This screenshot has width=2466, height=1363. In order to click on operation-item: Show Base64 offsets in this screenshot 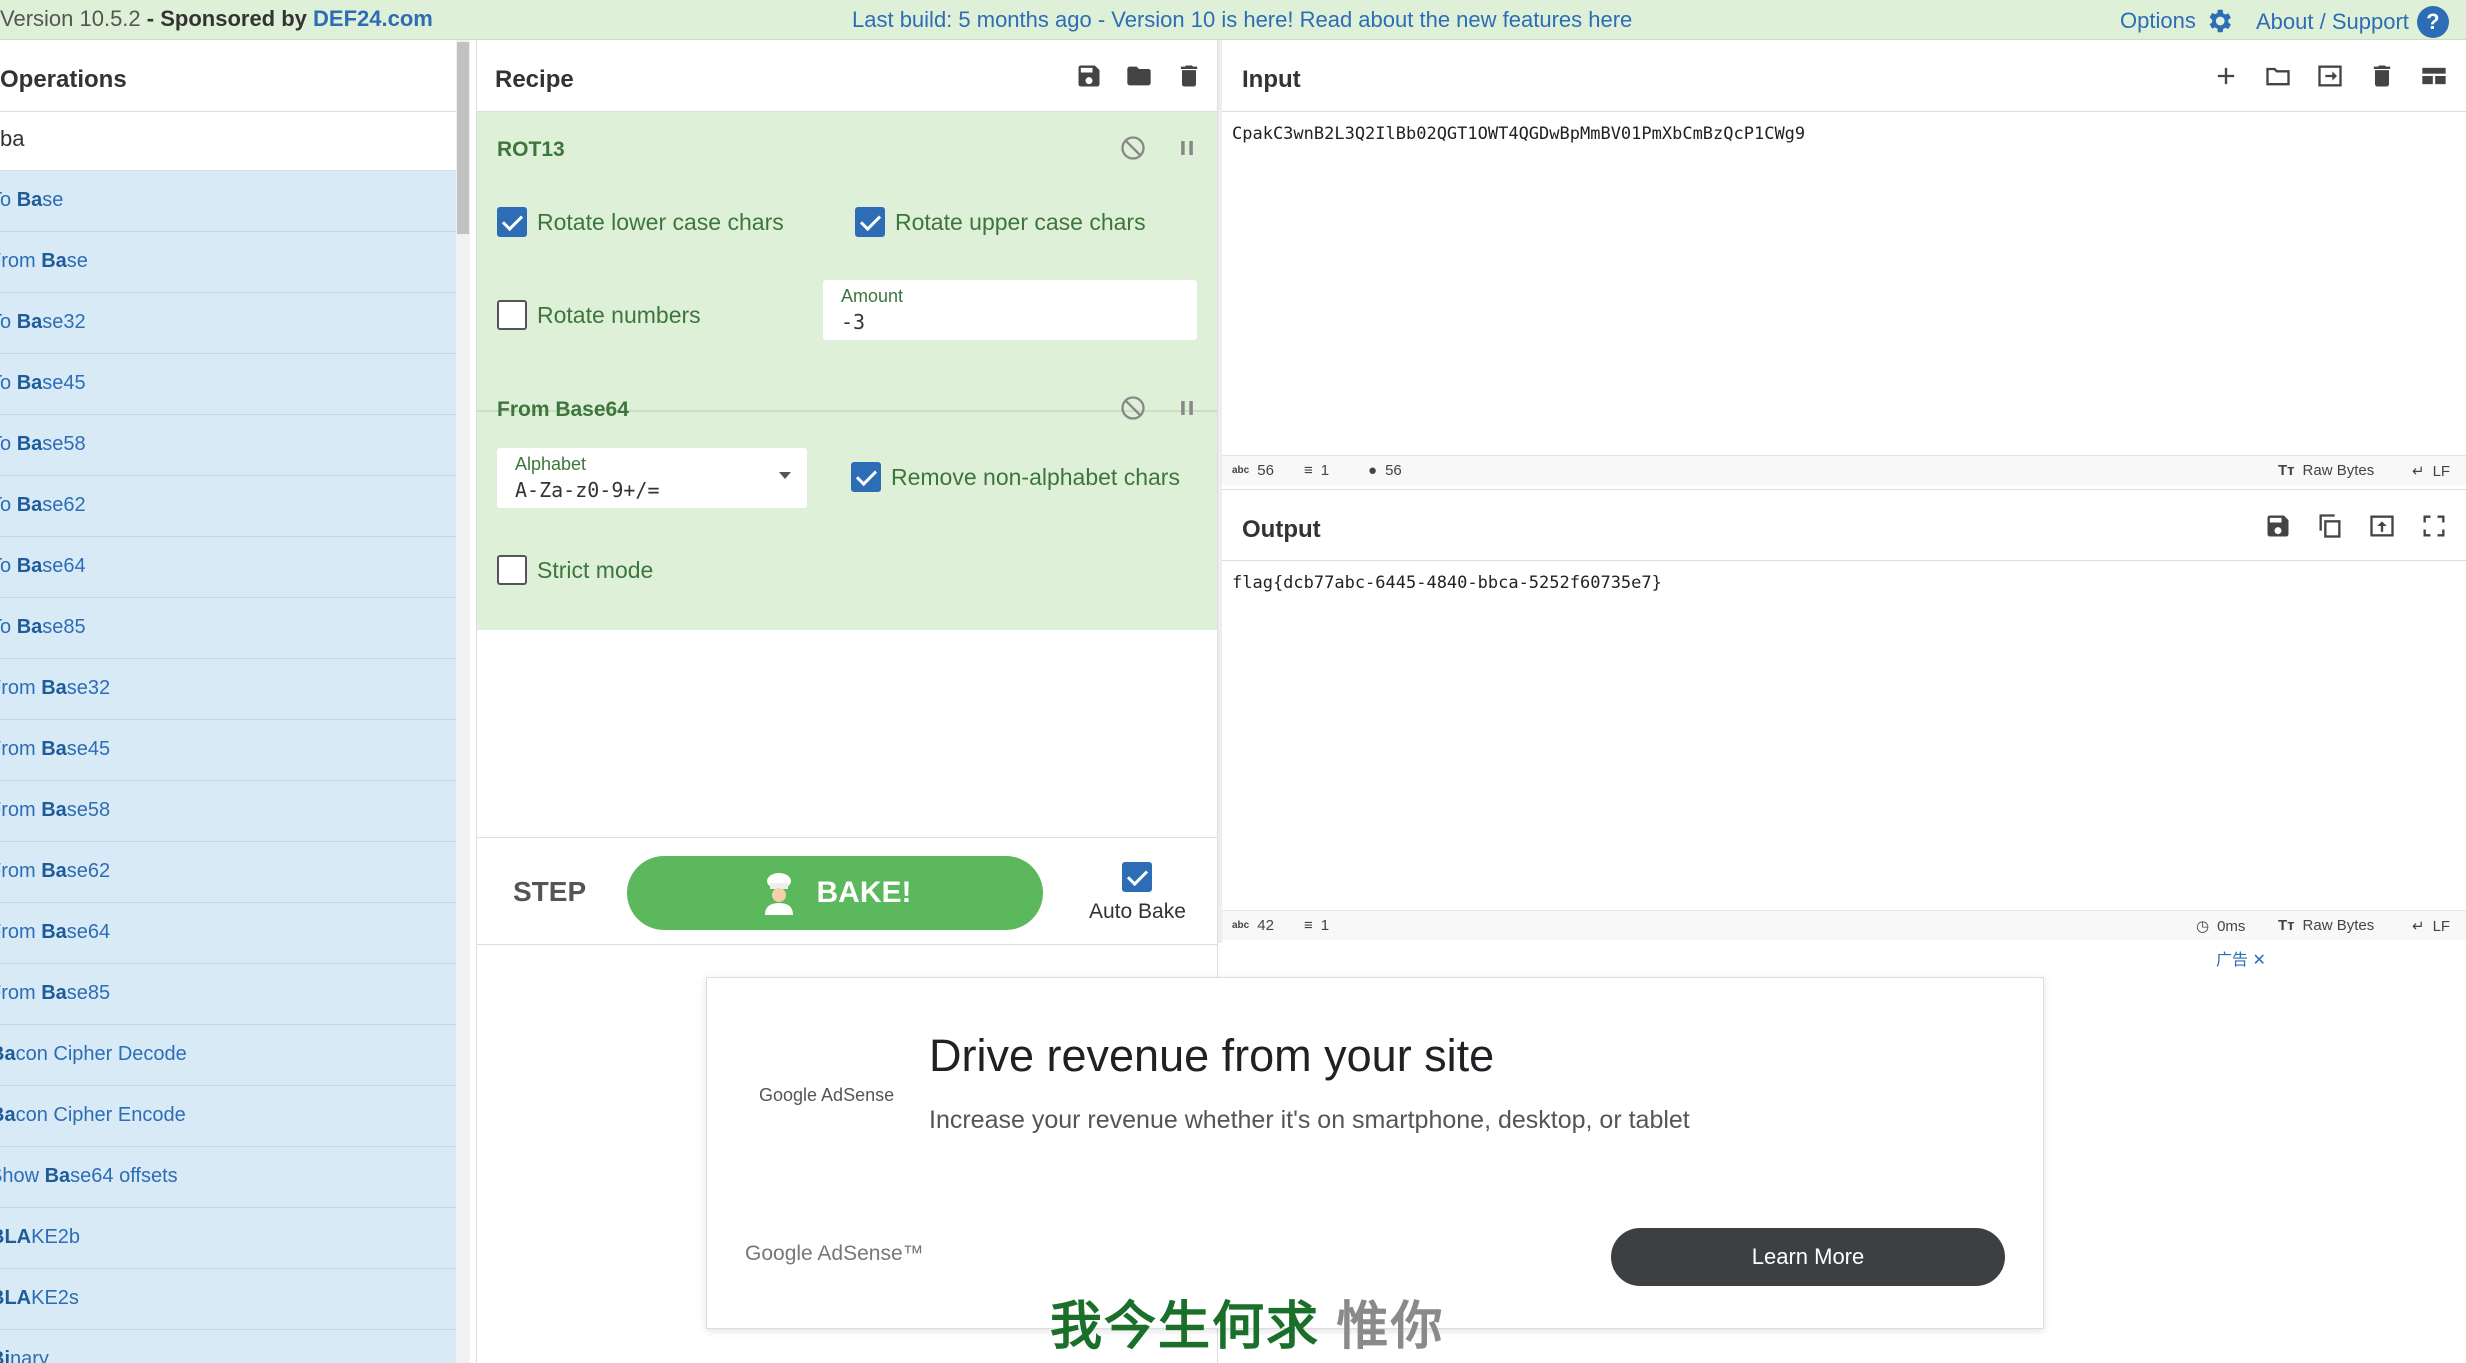, I will do `click(228, 1177)`.